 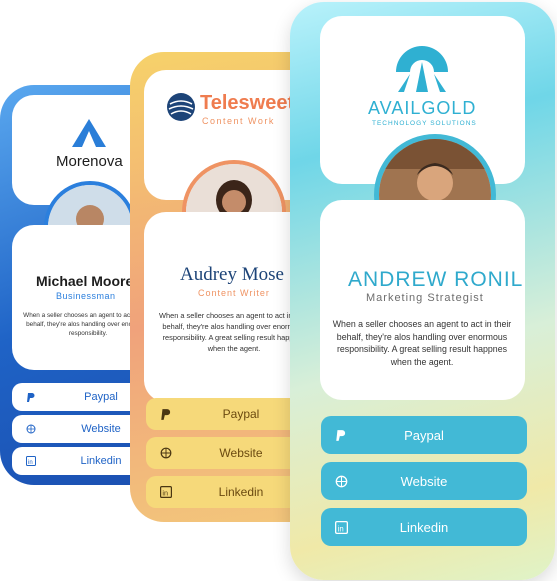 What do you see at coordinates (89, 133) in the screenshot?
I see `morenova-logo-icon` at bounding box center [89, 133].